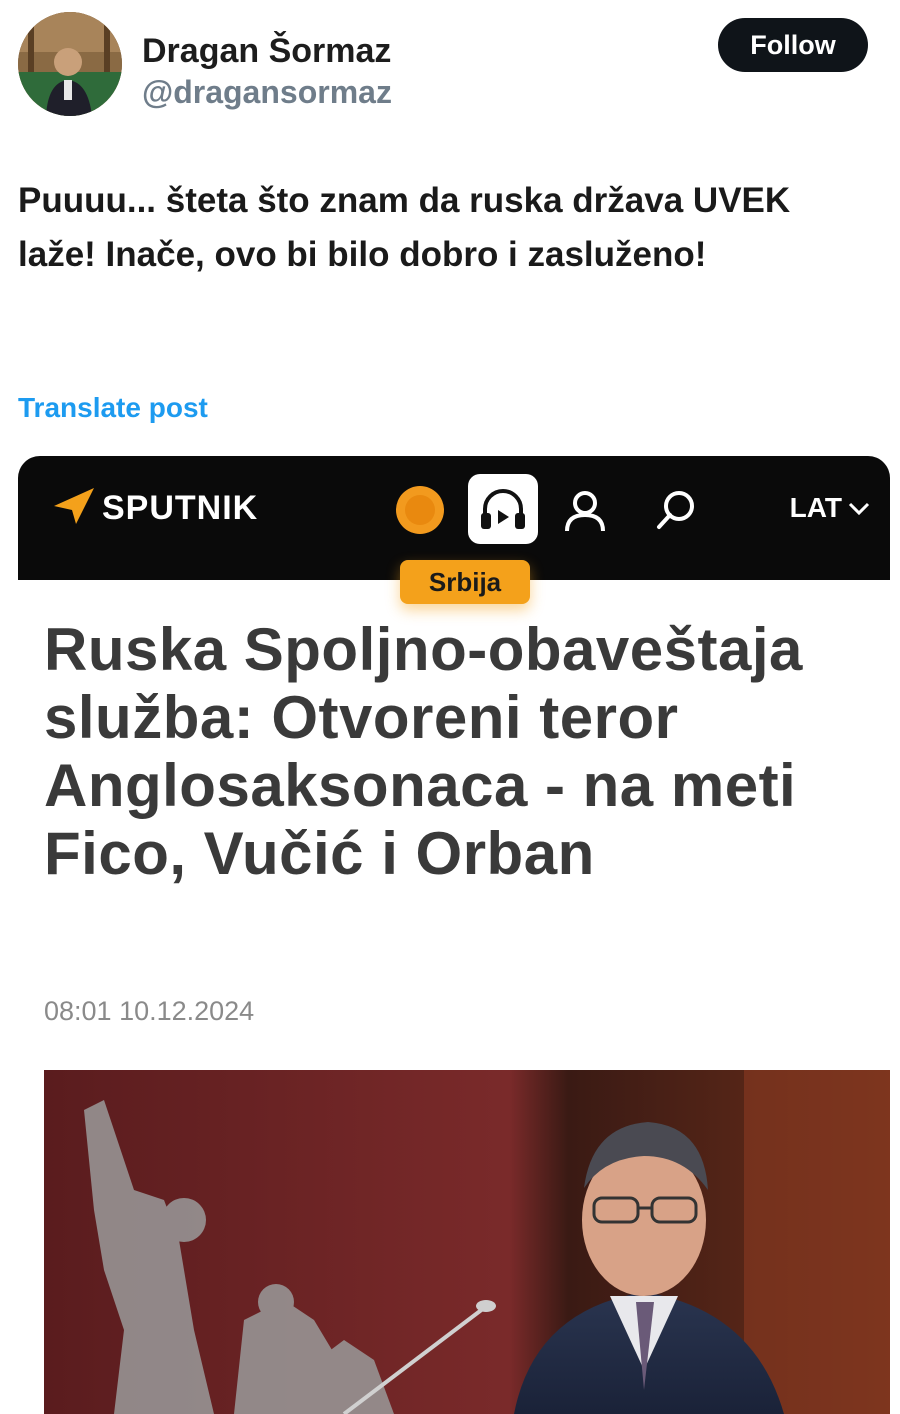 The image size is (900, 1414). Describe the element at coordinates (448, 66) in the screenshot. I see `tweet-header: Dragan Šormaz @dragansormaz Follow` at that location.